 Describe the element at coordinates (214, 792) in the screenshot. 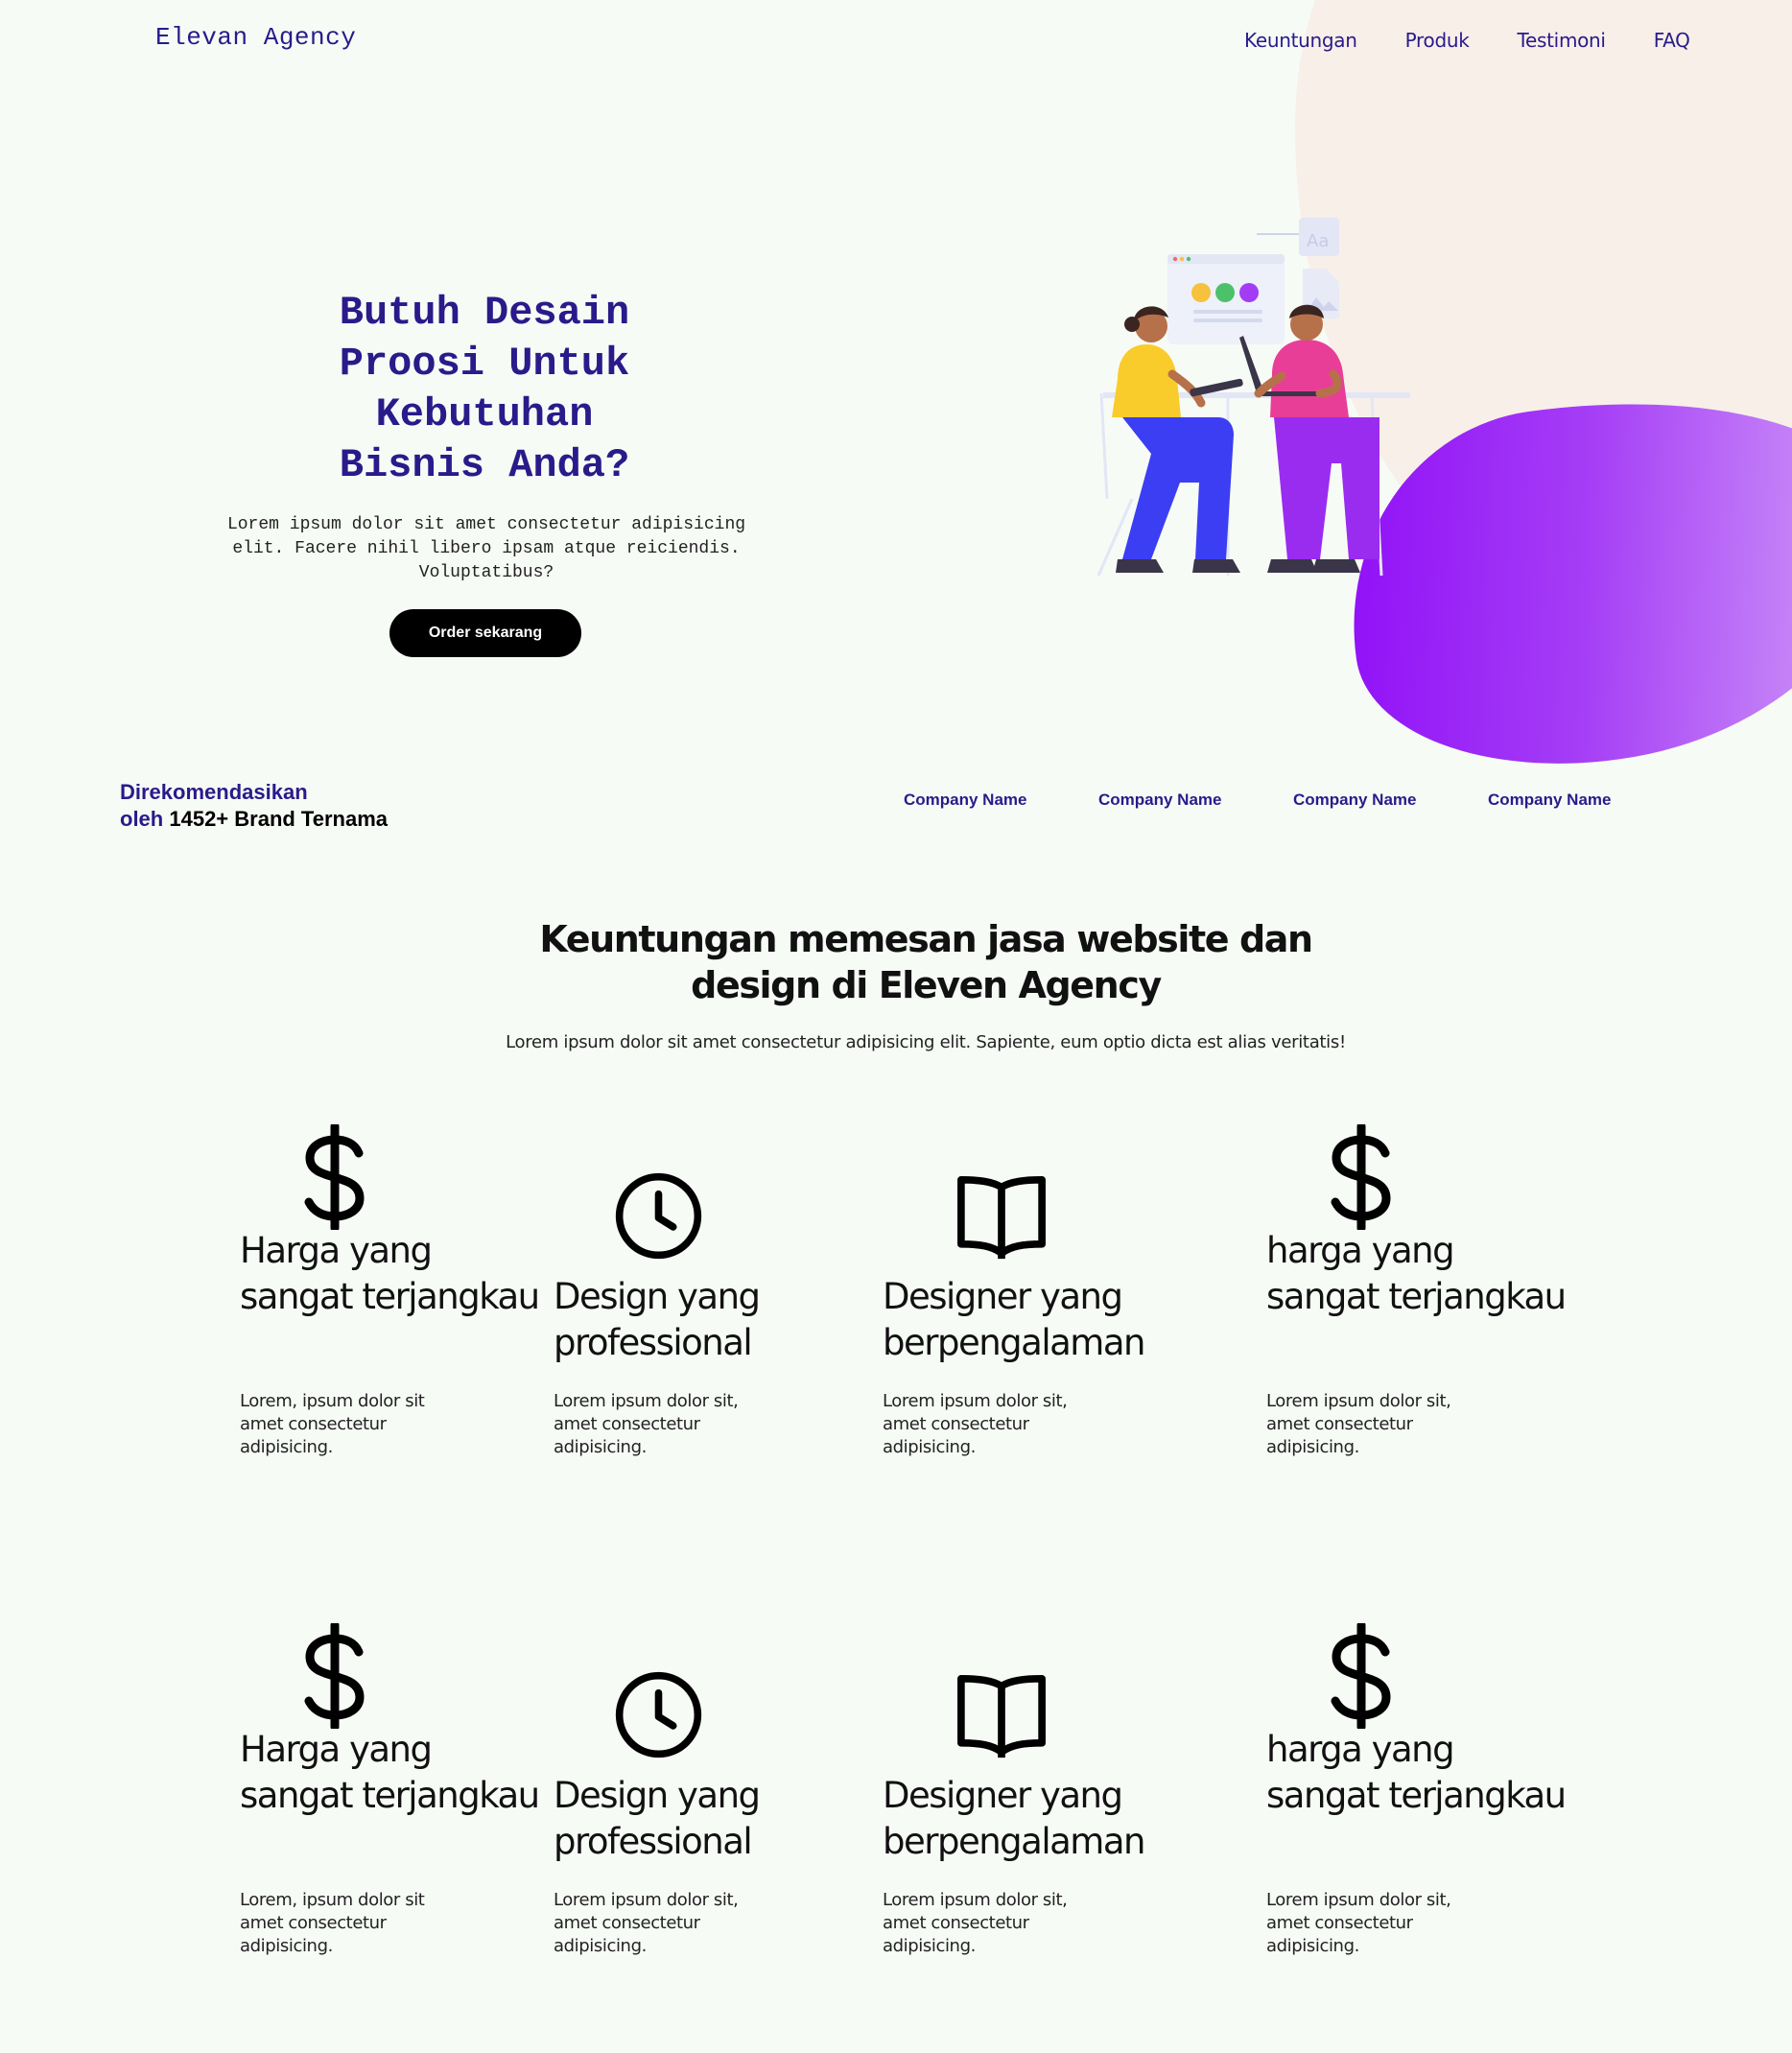

I see `recommended-label: Direkomendasikan` at that location.